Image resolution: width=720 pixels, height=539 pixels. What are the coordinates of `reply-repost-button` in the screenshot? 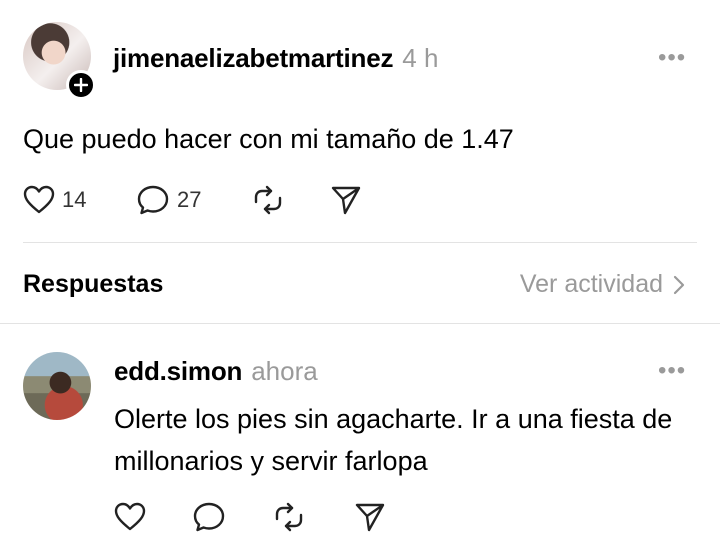 It's located at (289, 517).